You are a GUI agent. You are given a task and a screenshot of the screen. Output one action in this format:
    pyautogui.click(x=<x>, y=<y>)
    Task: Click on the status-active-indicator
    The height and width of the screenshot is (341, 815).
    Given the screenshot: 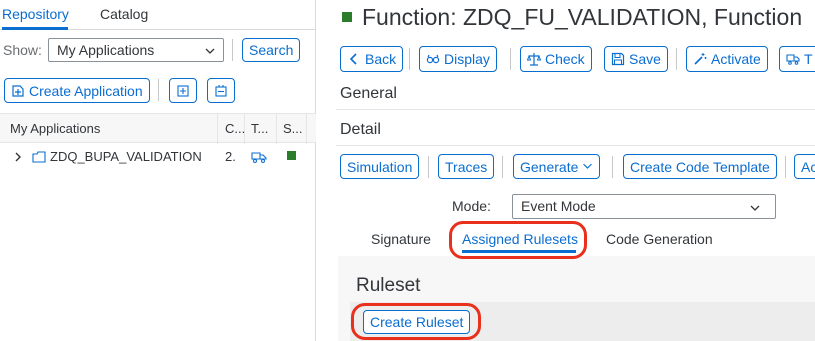 What is the action you would take?
    pyautogui.click(x=291, y=155)
    